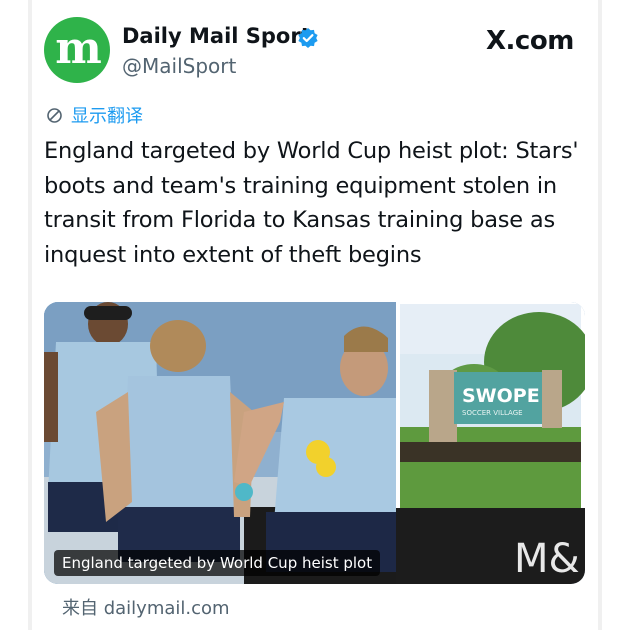  Describe the element at coordinates (217, 563) in the screenshot. I see `media-caption: England targeted by World Cup heist plot` at that location.